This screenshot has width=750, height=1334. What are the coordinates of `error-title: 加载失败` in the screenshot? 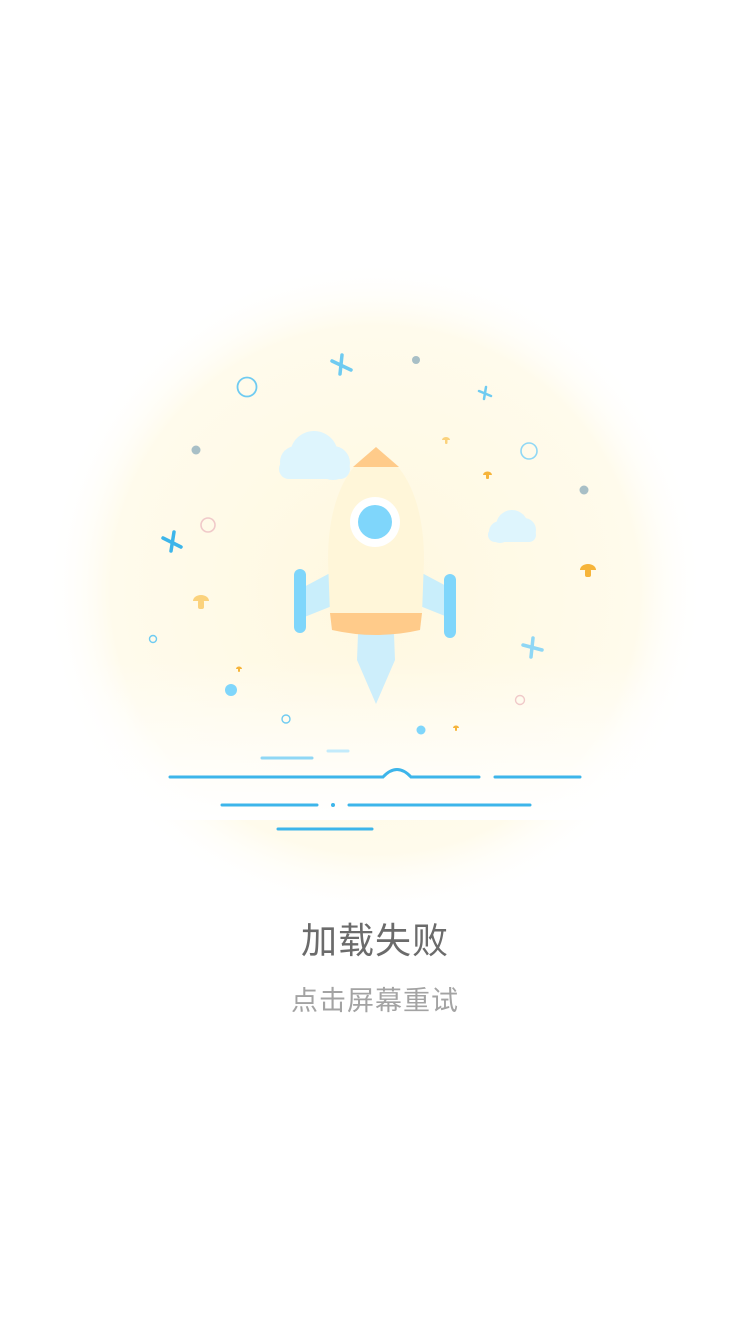 It's located at (374, 941).